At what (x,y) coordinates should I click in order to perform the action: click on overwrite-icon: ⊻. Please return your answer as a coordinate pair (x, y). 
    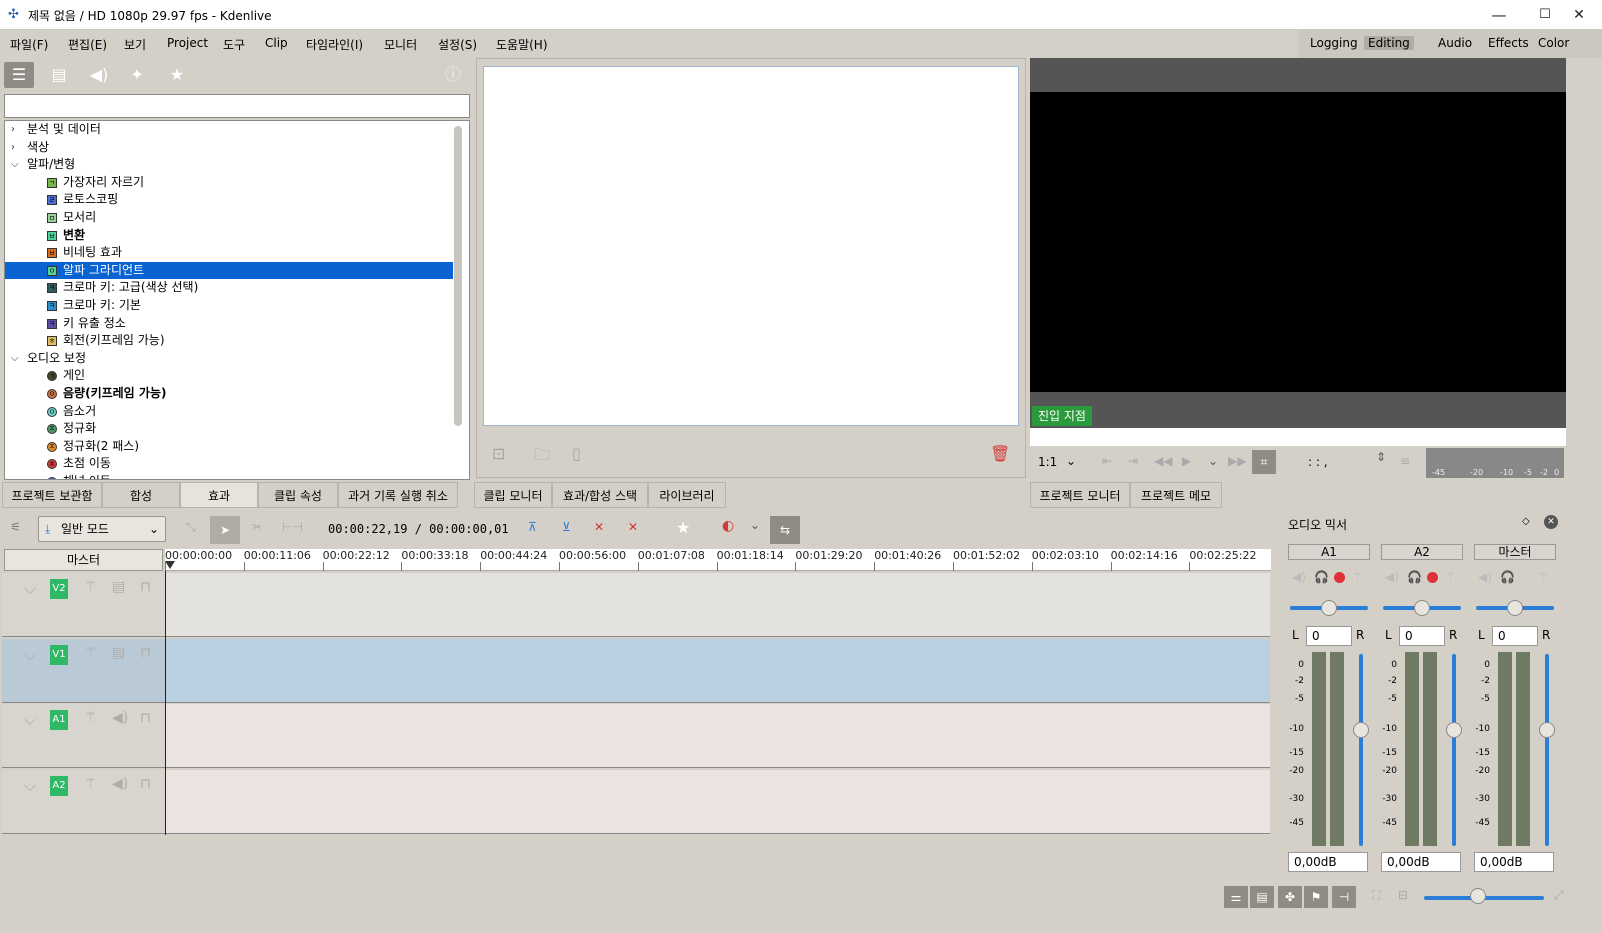
    Looking at the image, I should click on (566, 527).